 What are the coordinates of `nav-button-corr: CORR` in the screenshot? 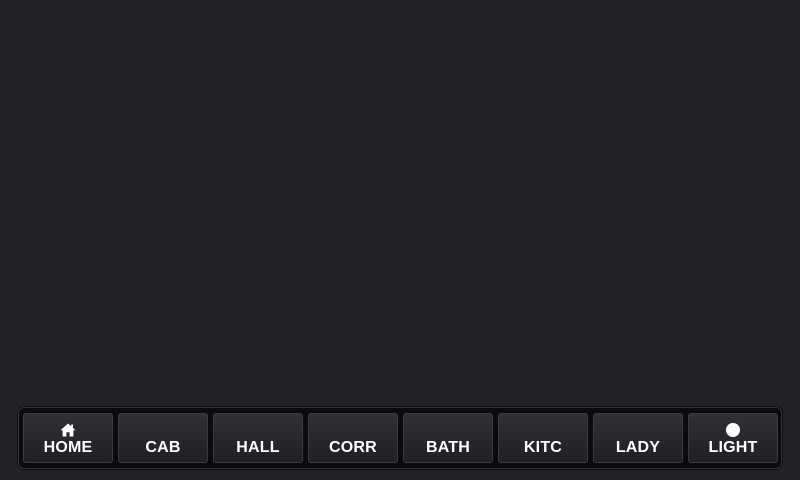 It's located at (353, 438).